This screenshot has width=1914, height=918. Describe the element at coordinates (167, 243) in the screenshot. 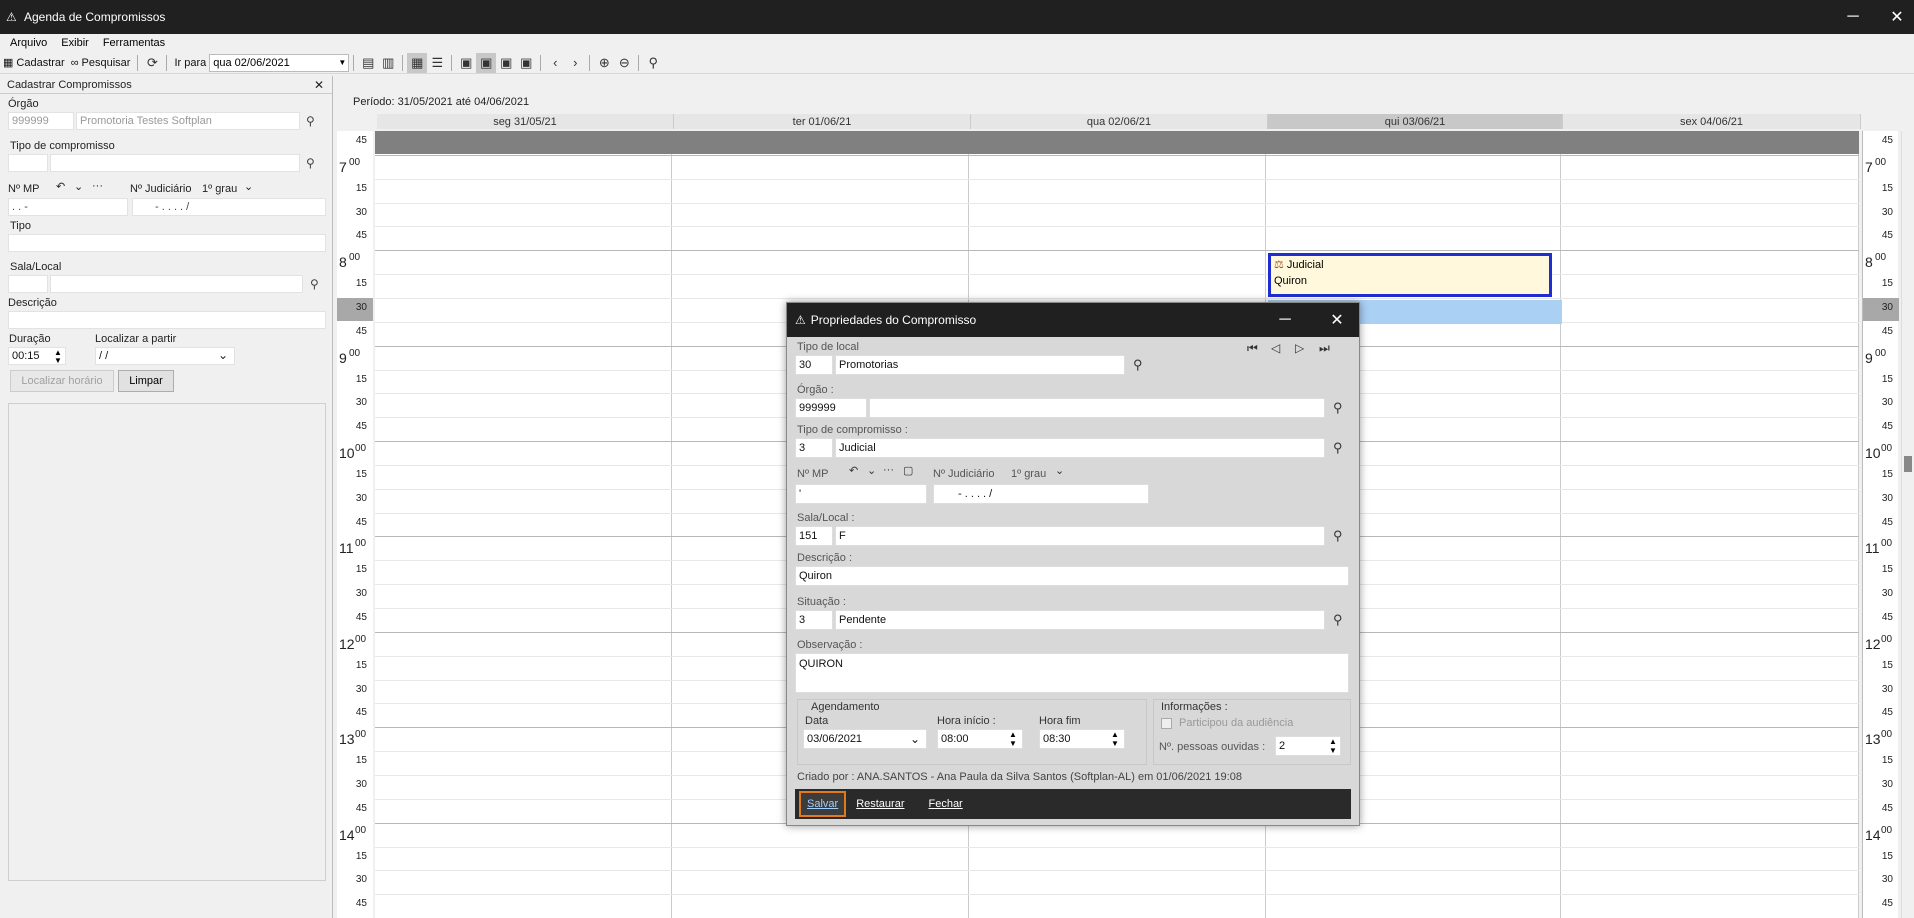

I see `tipo-field` at that location.